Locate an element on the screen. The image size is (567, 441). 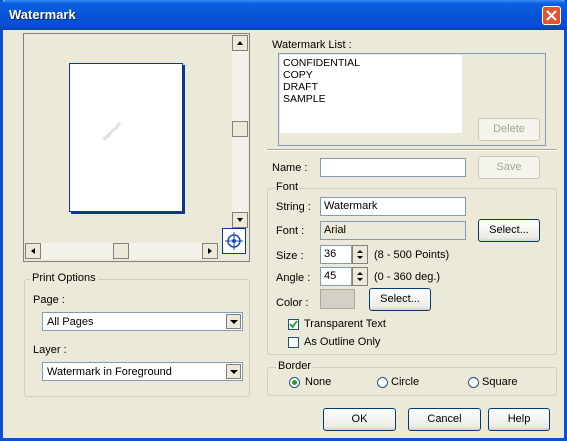
radio-dot is located at coordinates (294, 382).